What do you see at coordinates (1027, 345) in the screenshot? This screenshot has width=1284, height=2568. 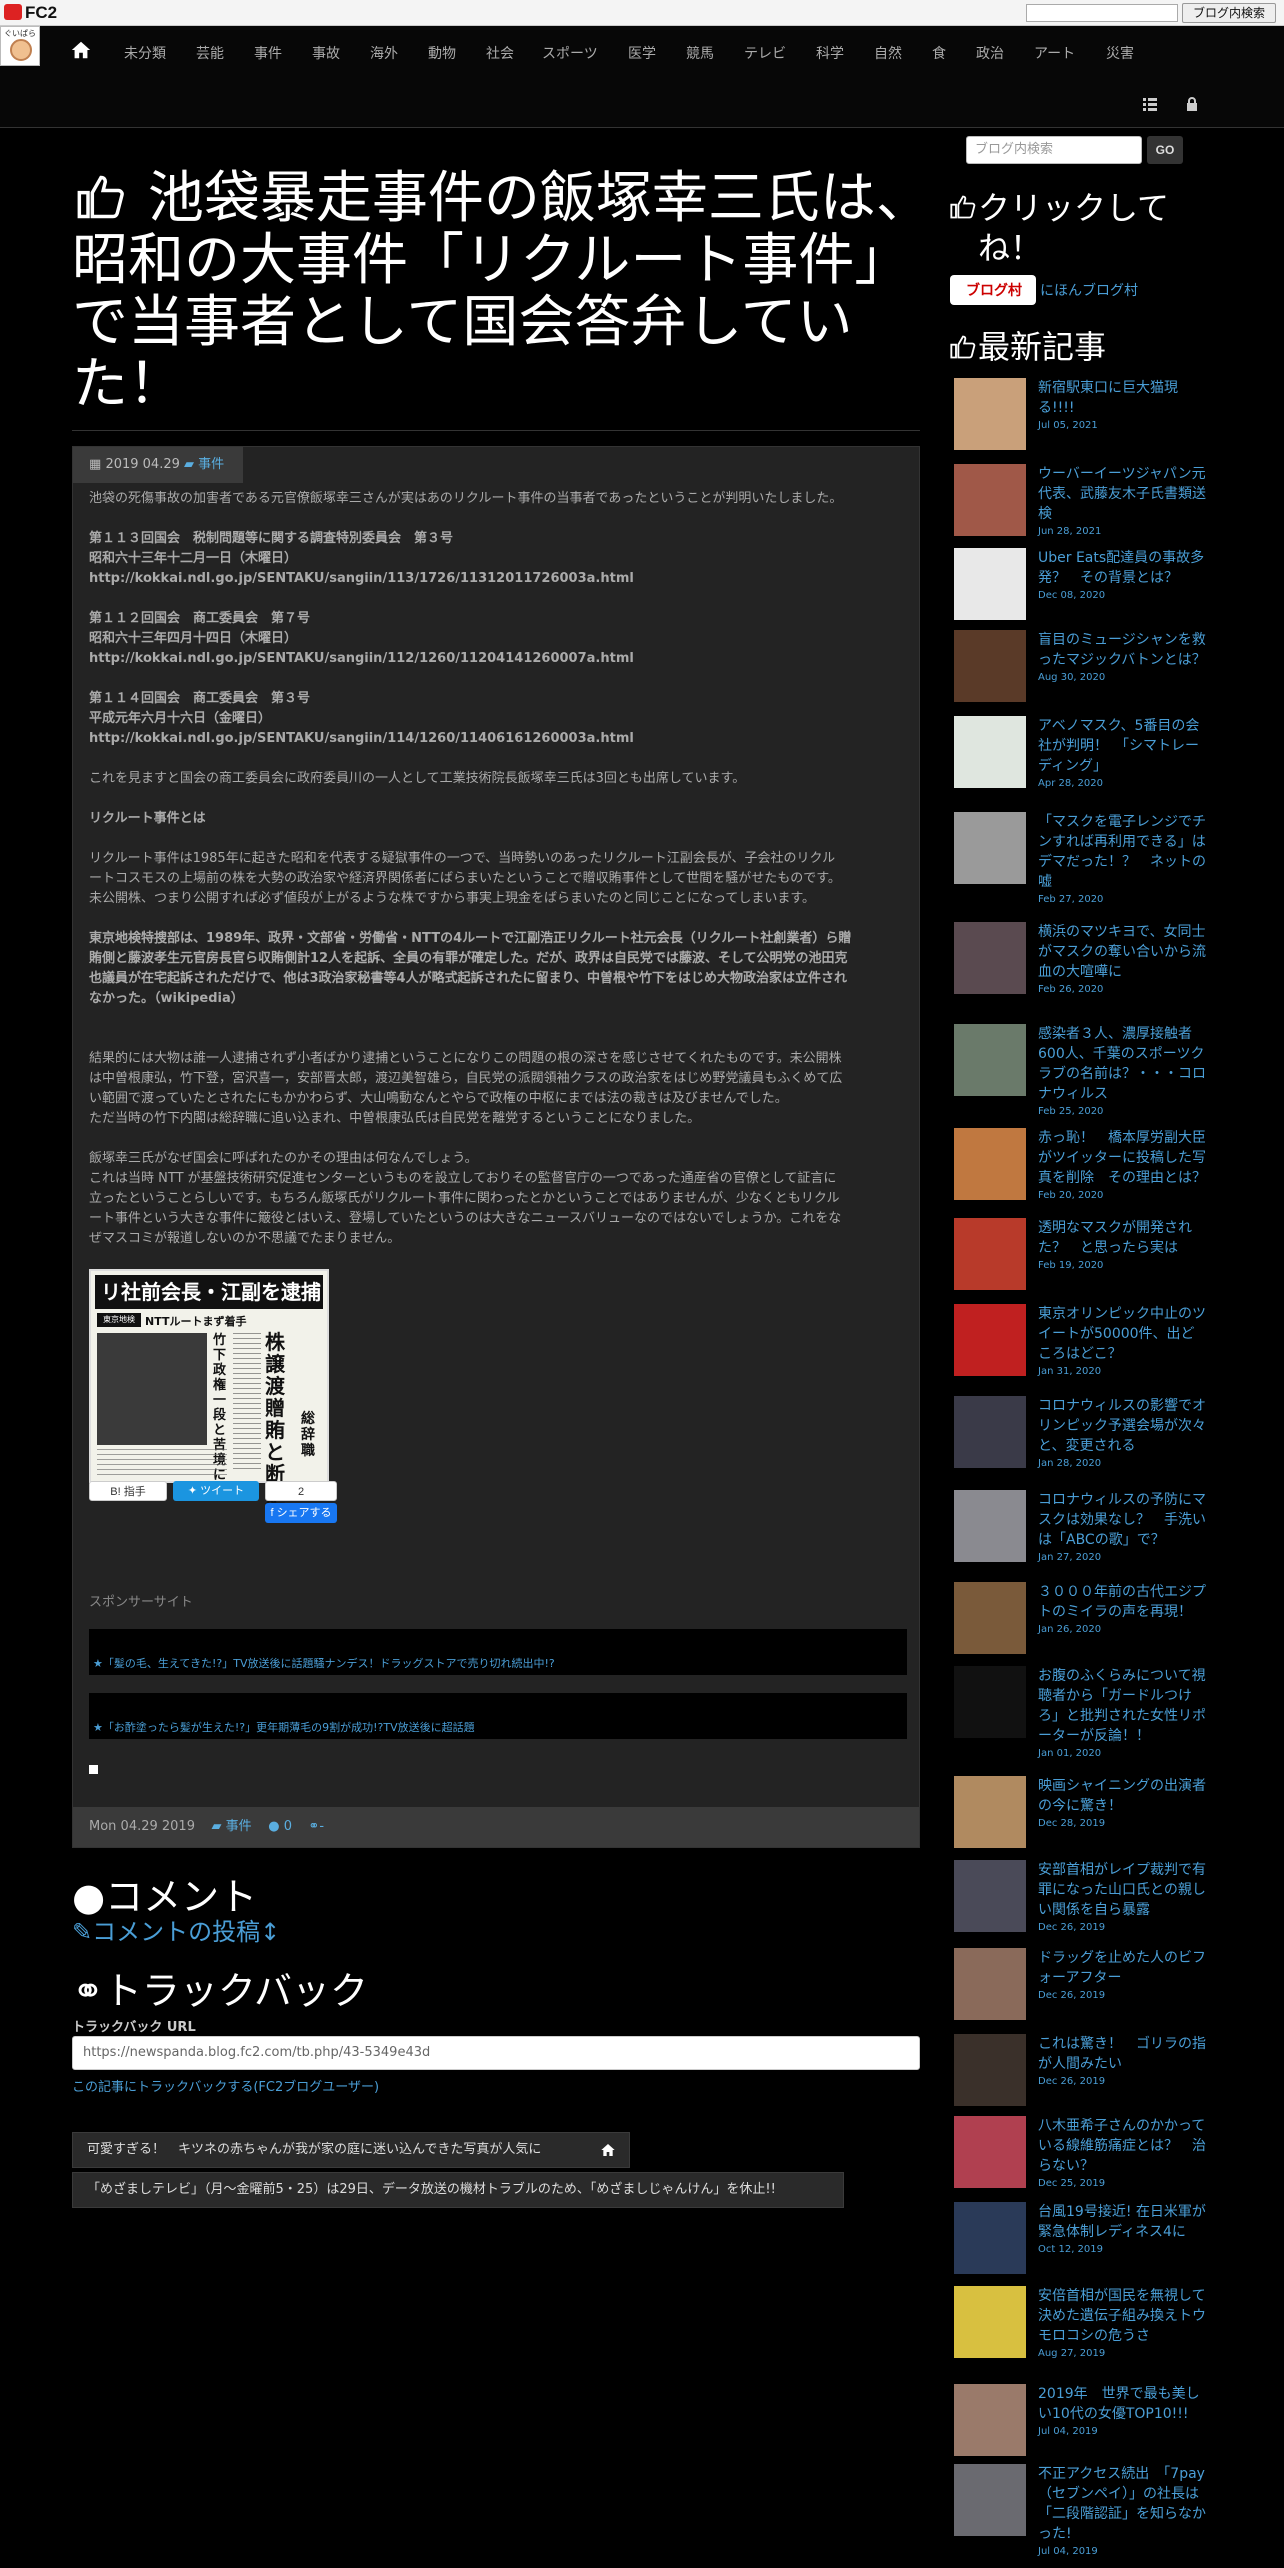 I see `recent-posts-heading: 最新記事` at bounding box center [1027, 345].